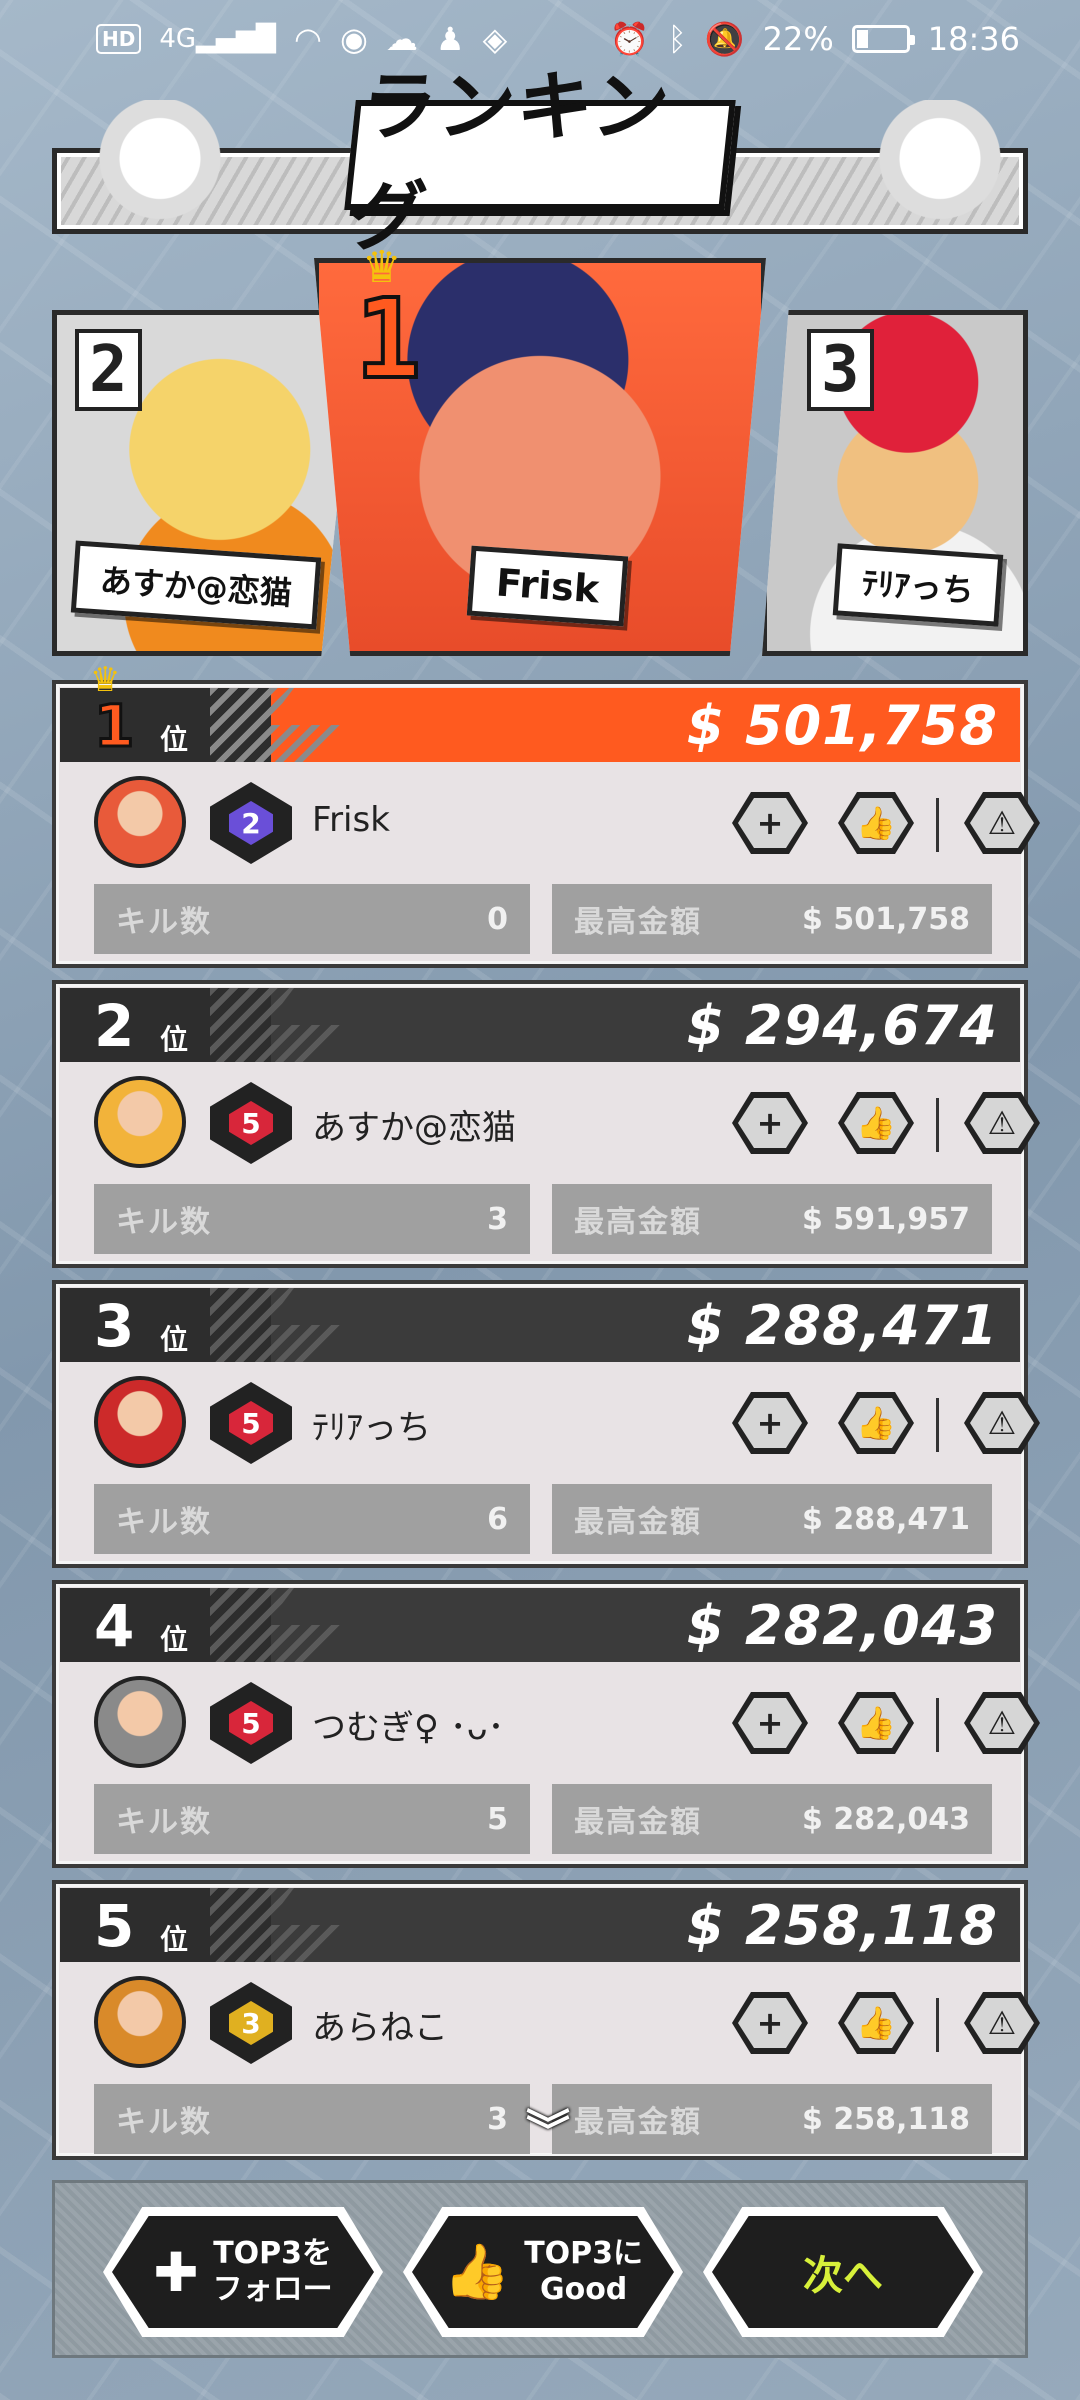 The width and height of the screenshot is (1080, 2400). What do you see at coordinates (205, 483) in the screenshot?
I see `podium-card-2: 2 あすか@恋猫` at bounding box center [205, 483].